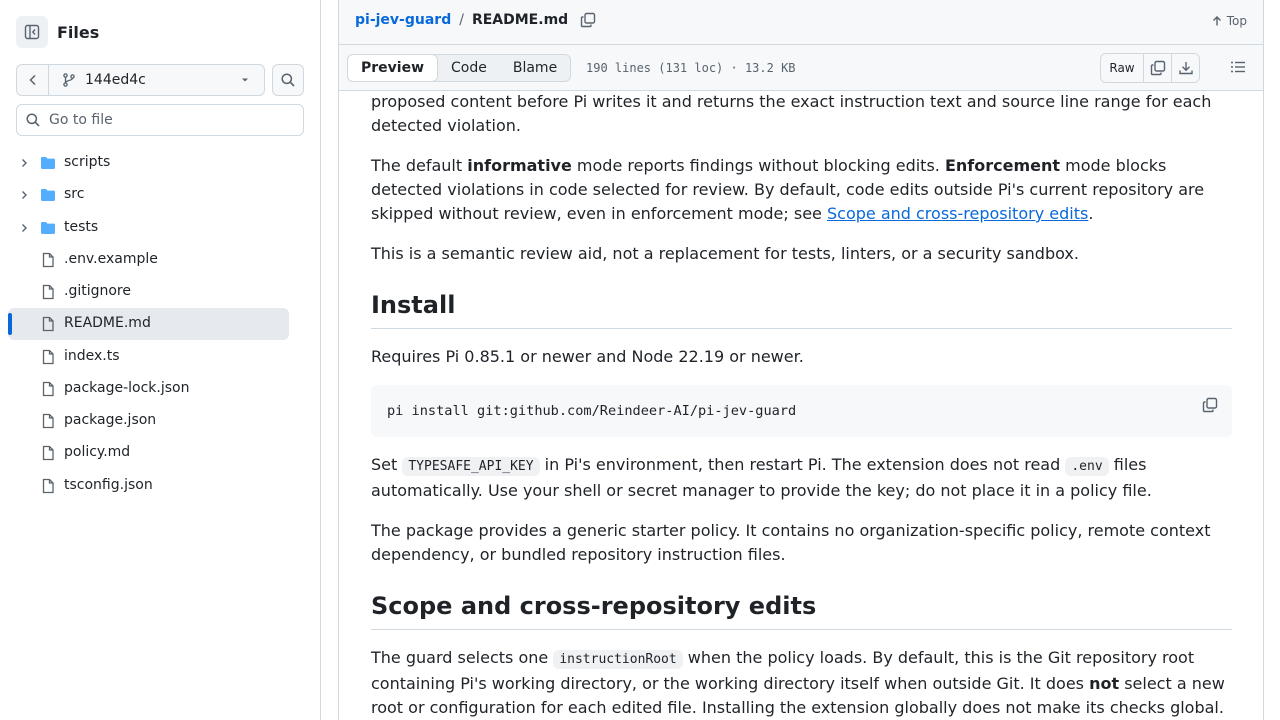 This screenshot has height=720, width=1280. I want to click on tree-item-label: policy.md, so click(97, 452).